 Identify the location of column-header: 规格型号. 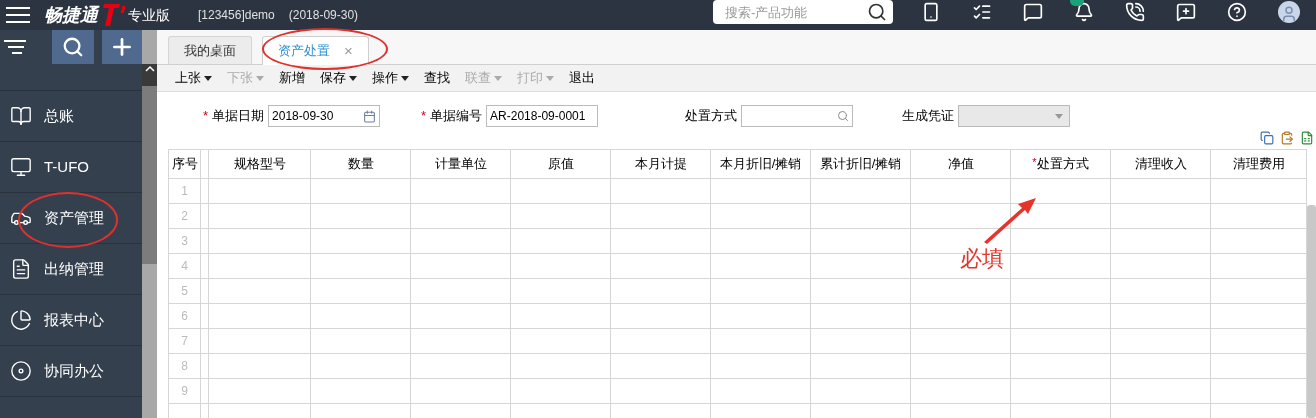
(259, 164).